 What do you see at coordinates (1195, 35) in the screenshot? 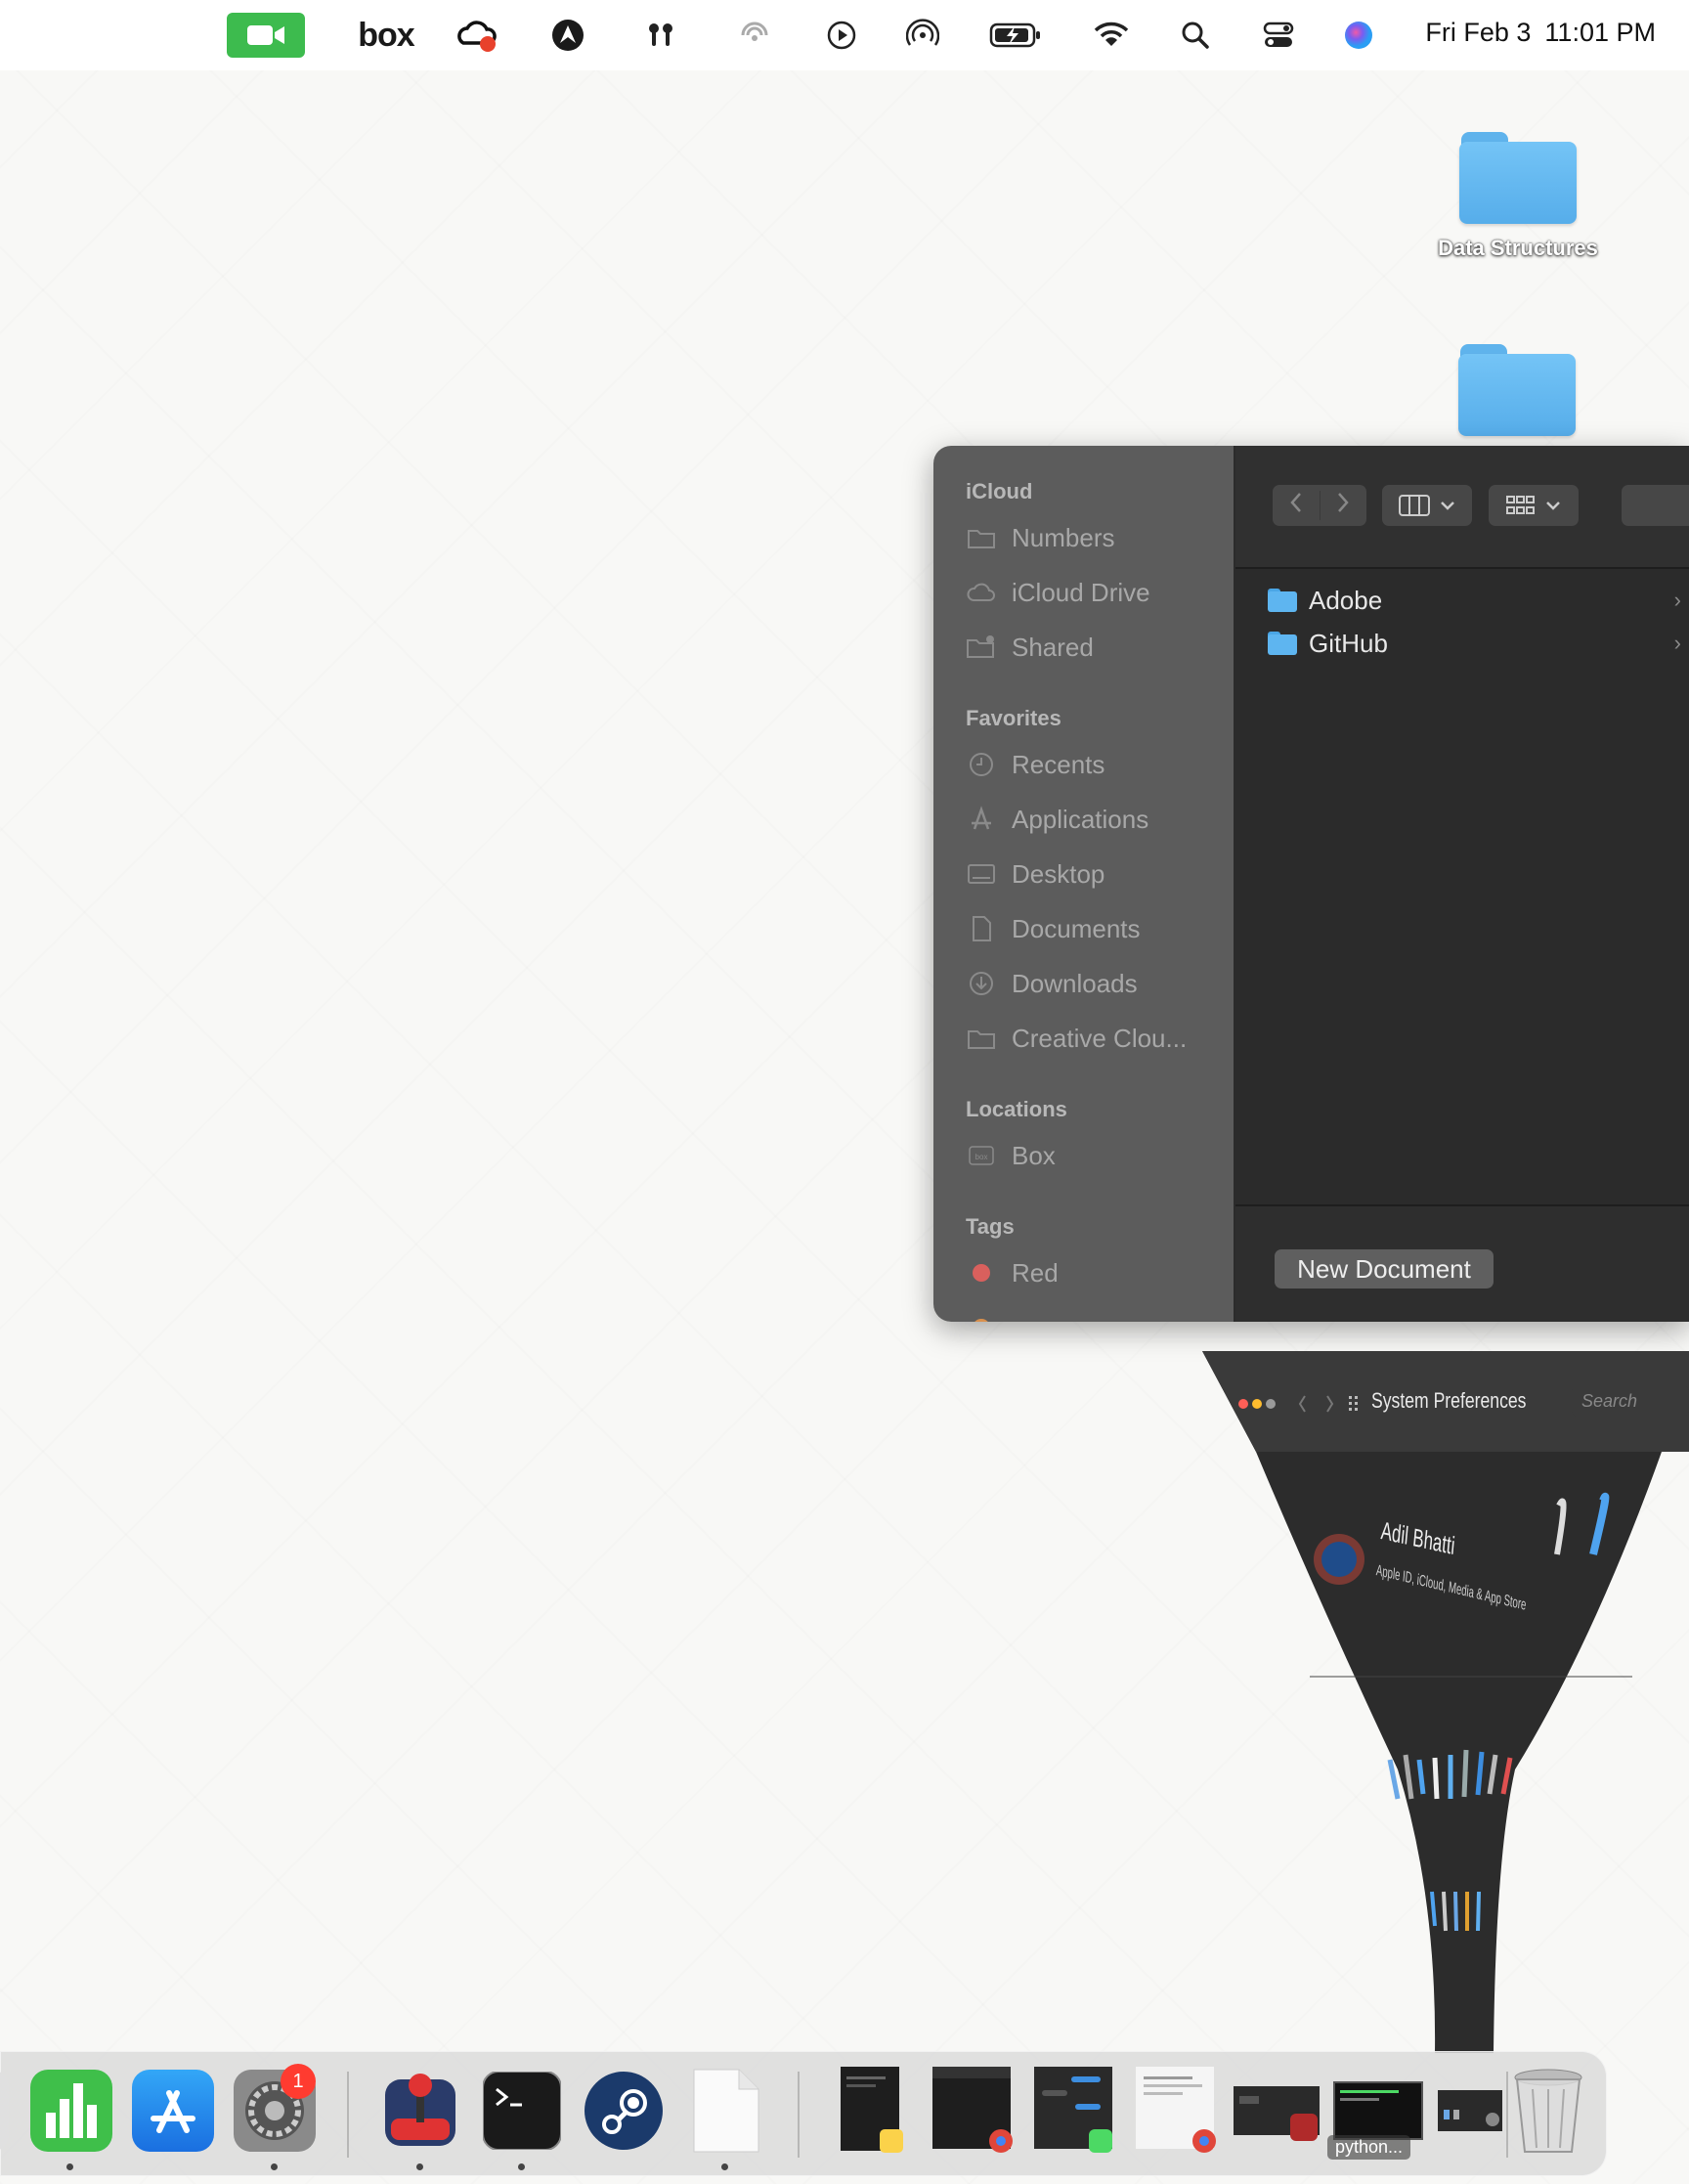
I see `spotlight-search-icon` at bounding box center [1195, 35].